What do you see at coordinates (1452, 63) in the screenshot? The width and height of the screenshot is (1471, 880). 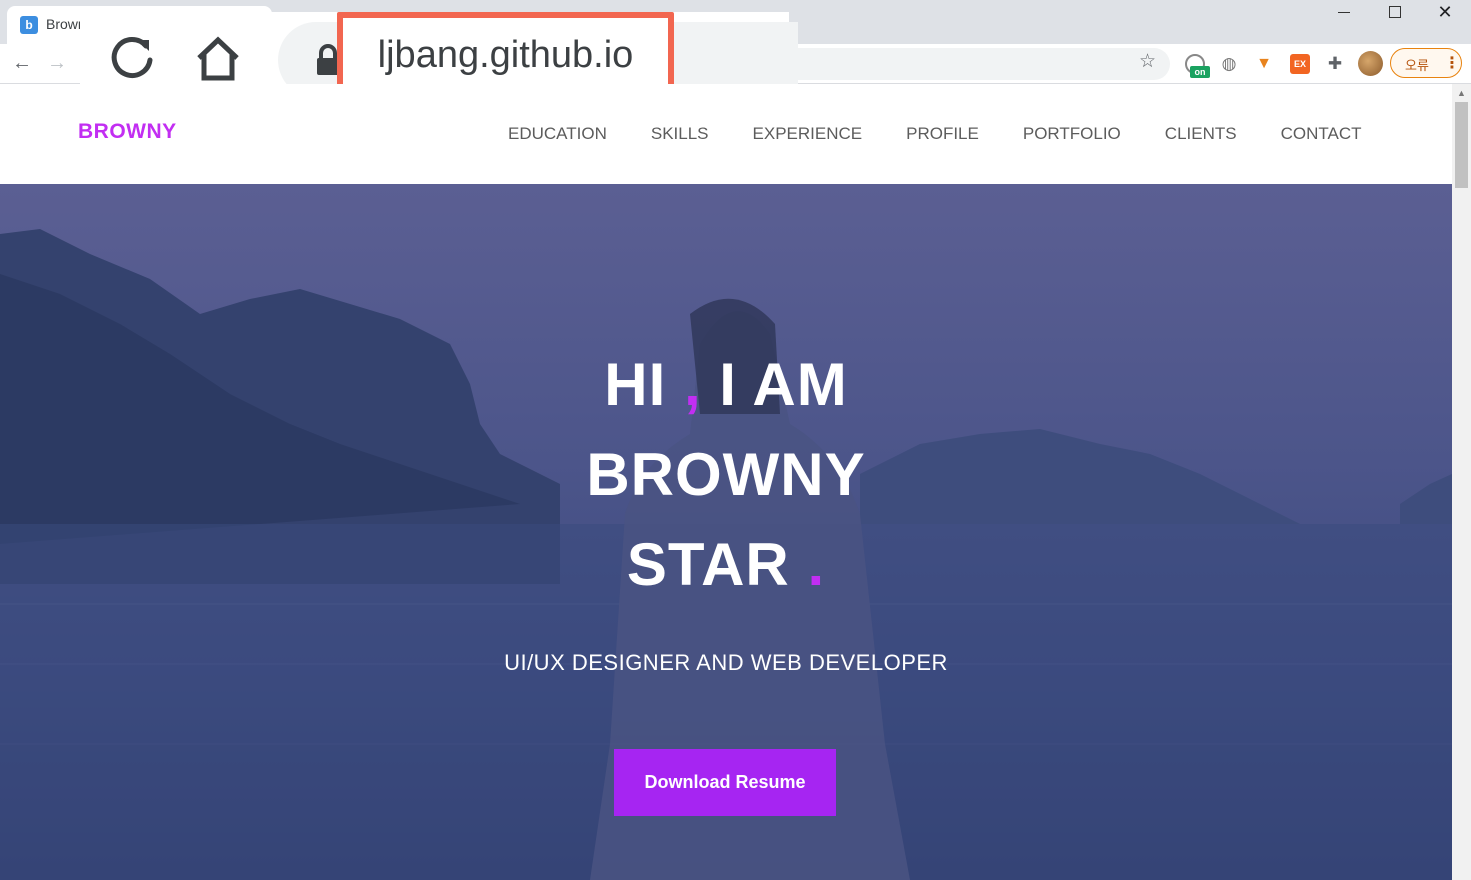 I see `menu-kebab-icon: ⋮` at bounding box center [1452, 63].